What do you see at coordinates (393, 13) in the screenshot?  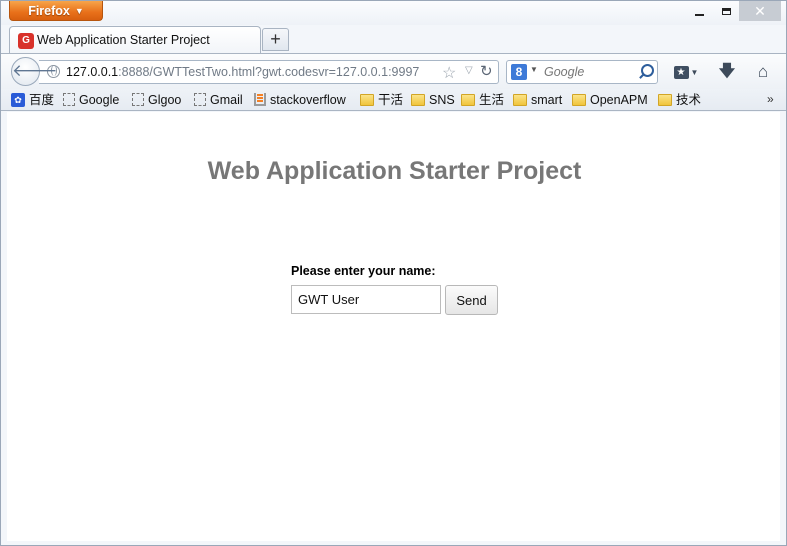 I see `title-bar: Firefox ▼ ✕` at bounding box center [393, 13].